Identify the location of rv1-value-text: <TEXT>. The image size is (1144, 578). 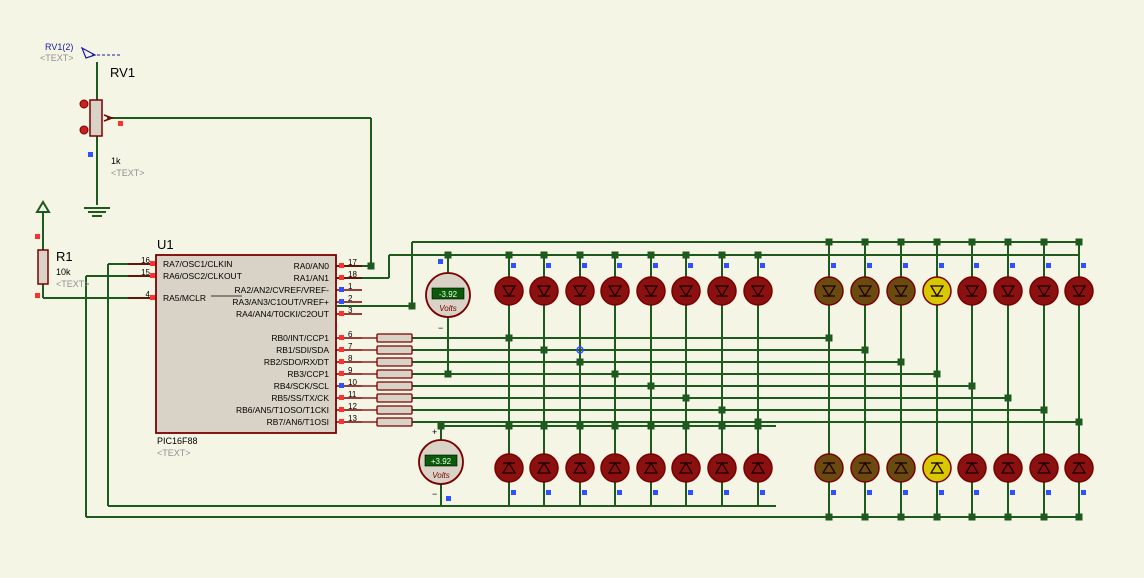
(128, 173).